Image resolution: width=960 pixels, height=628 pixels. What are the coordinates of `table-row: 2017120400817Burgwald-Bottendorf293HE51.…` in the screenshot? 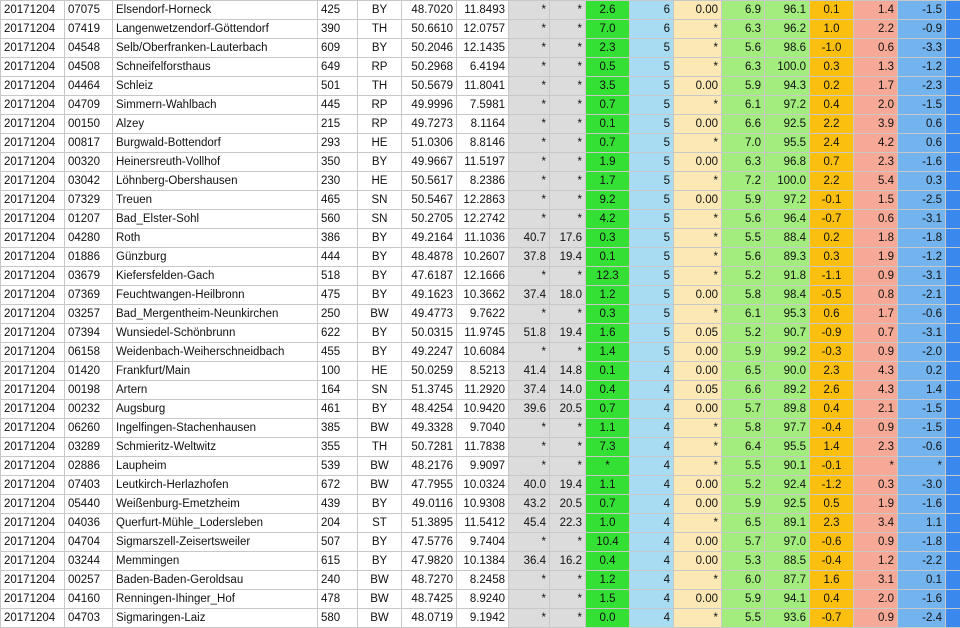 It's located at (480, 143).